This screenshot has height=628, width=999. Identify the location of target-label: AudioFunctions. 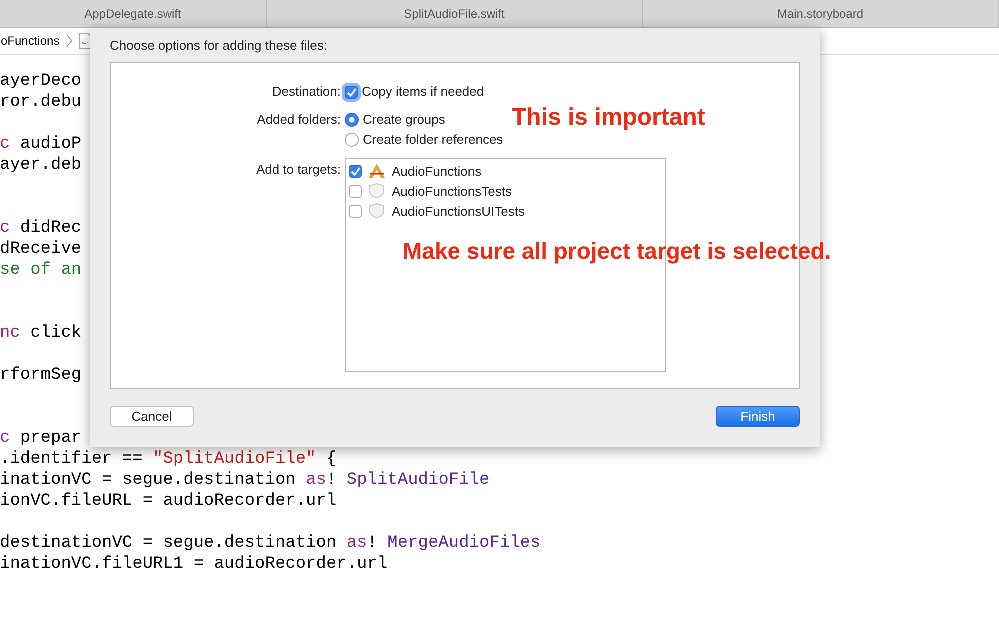
(437, 171).